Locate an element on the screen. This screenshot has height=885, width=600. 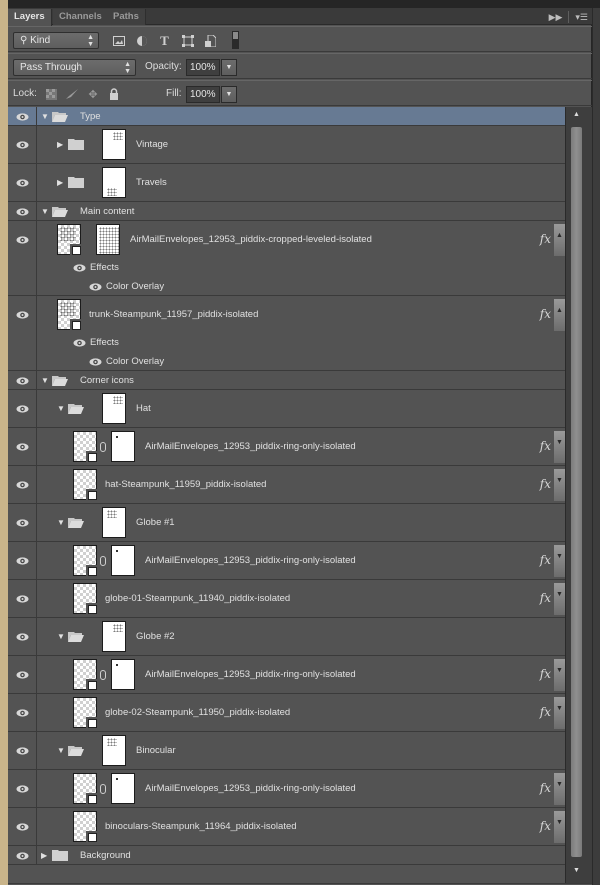
layer-group-row: ▼ Type is located at coordinates (286, 116).